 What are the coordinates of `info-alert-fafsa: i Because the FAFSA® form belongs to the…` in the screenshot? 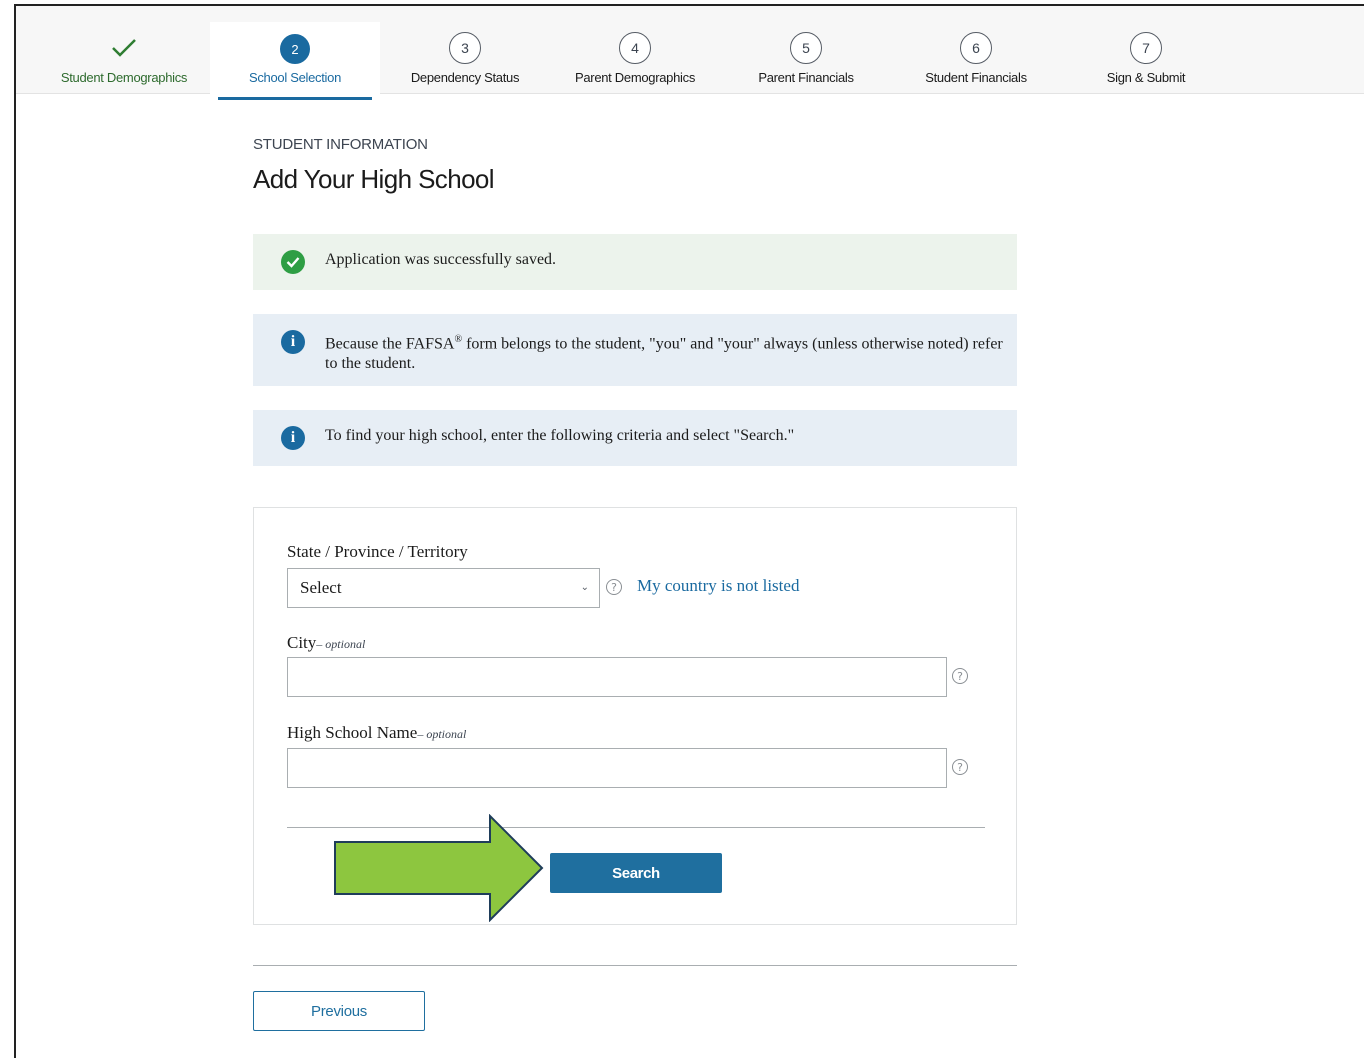 It's located at (635, 350).